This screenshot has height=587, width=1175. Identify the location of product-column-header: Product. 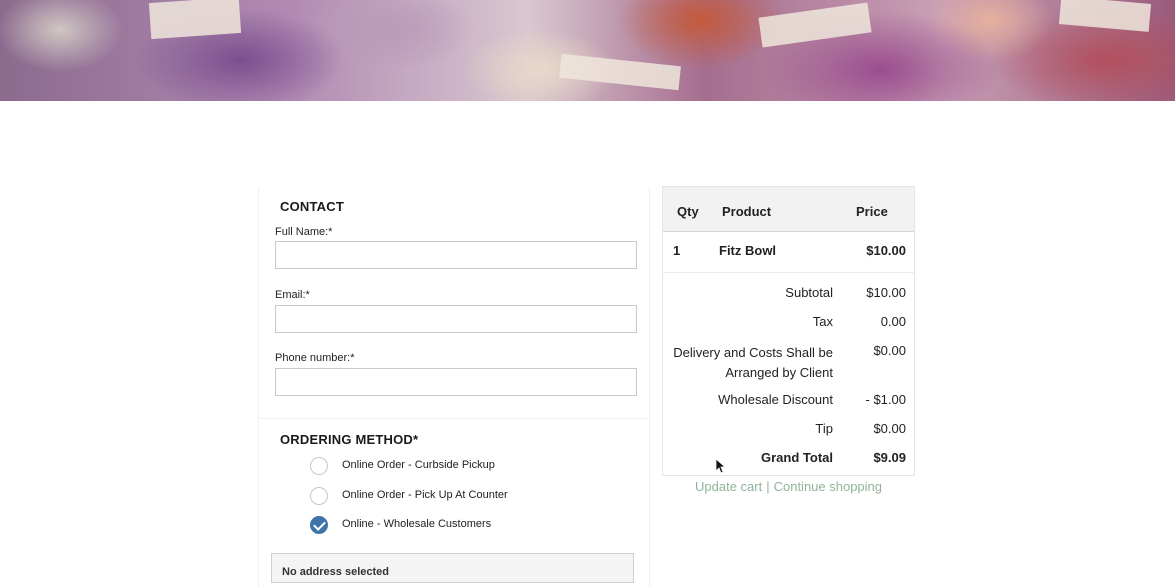
(747, 211).